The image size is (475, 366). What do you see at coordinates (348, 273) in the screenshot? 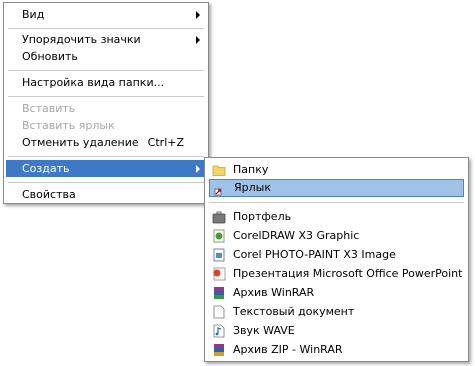
I see `submenu-item-label: Презентация Microsoft Office PowerPoint` at bounding box center [348, 273].